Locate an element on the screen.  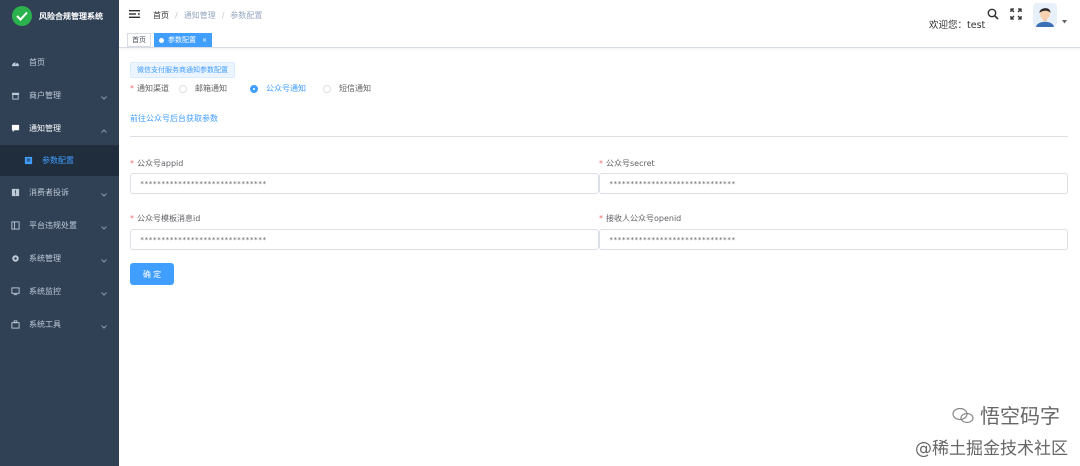
breadcrumb-notification: 通知管理 is located at coordinates (199, 15).